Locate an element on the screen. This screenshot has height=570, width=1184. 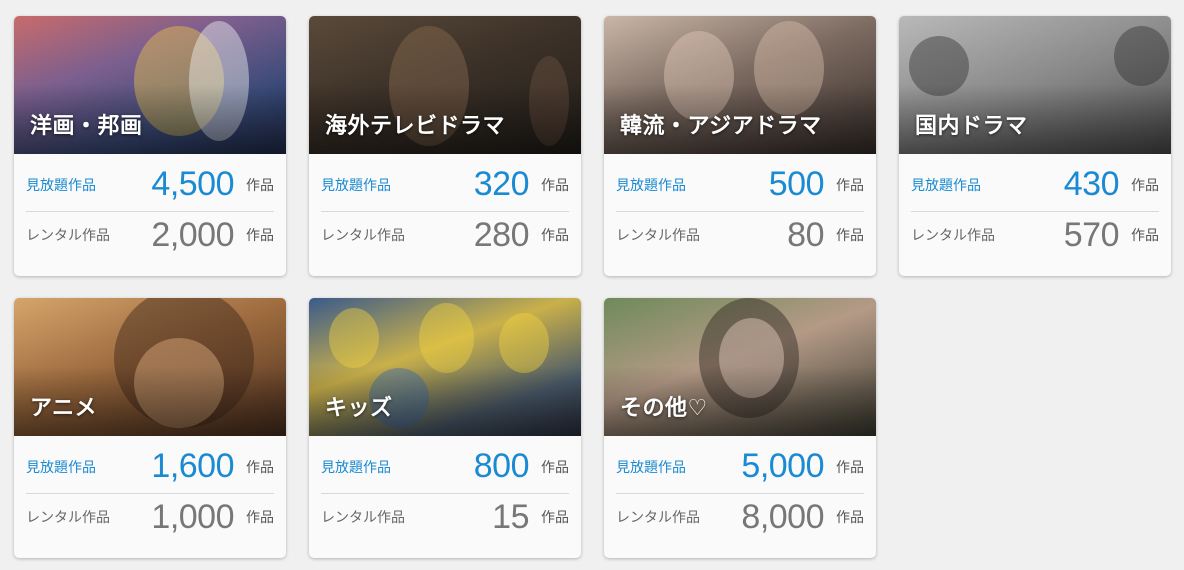
category-title: キッズ is located at coordinates (359, 408).